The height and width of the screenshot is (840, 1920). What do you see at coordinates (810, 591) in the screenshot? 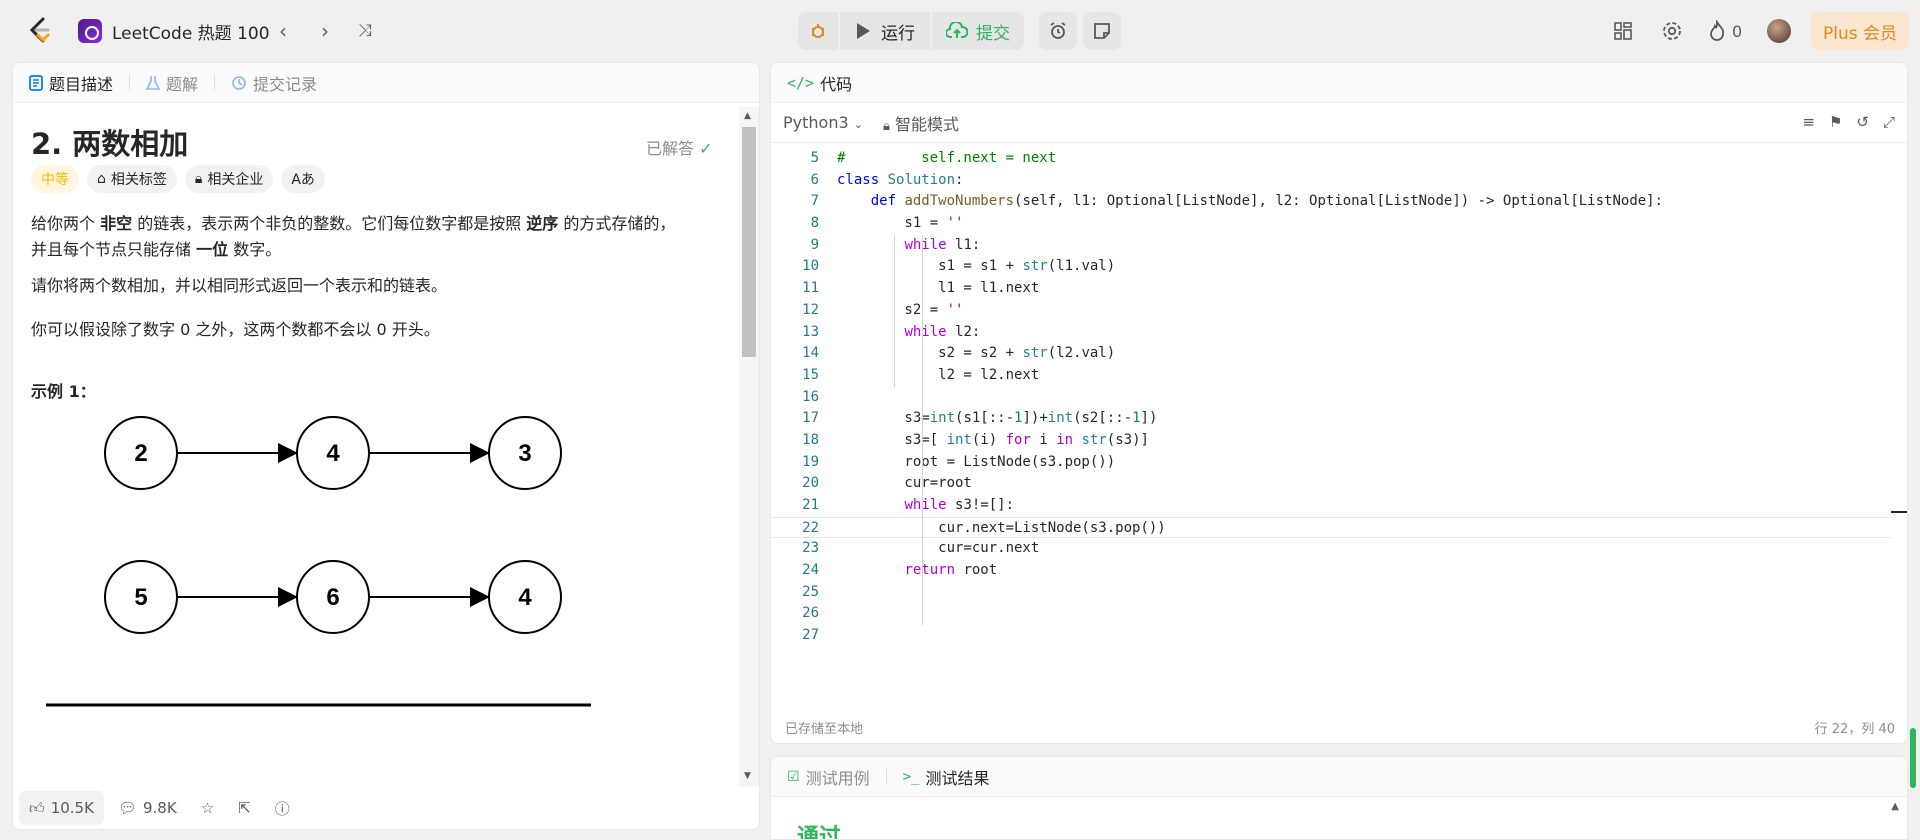
I see `line-number: 25` at bounding box center [810, 591].